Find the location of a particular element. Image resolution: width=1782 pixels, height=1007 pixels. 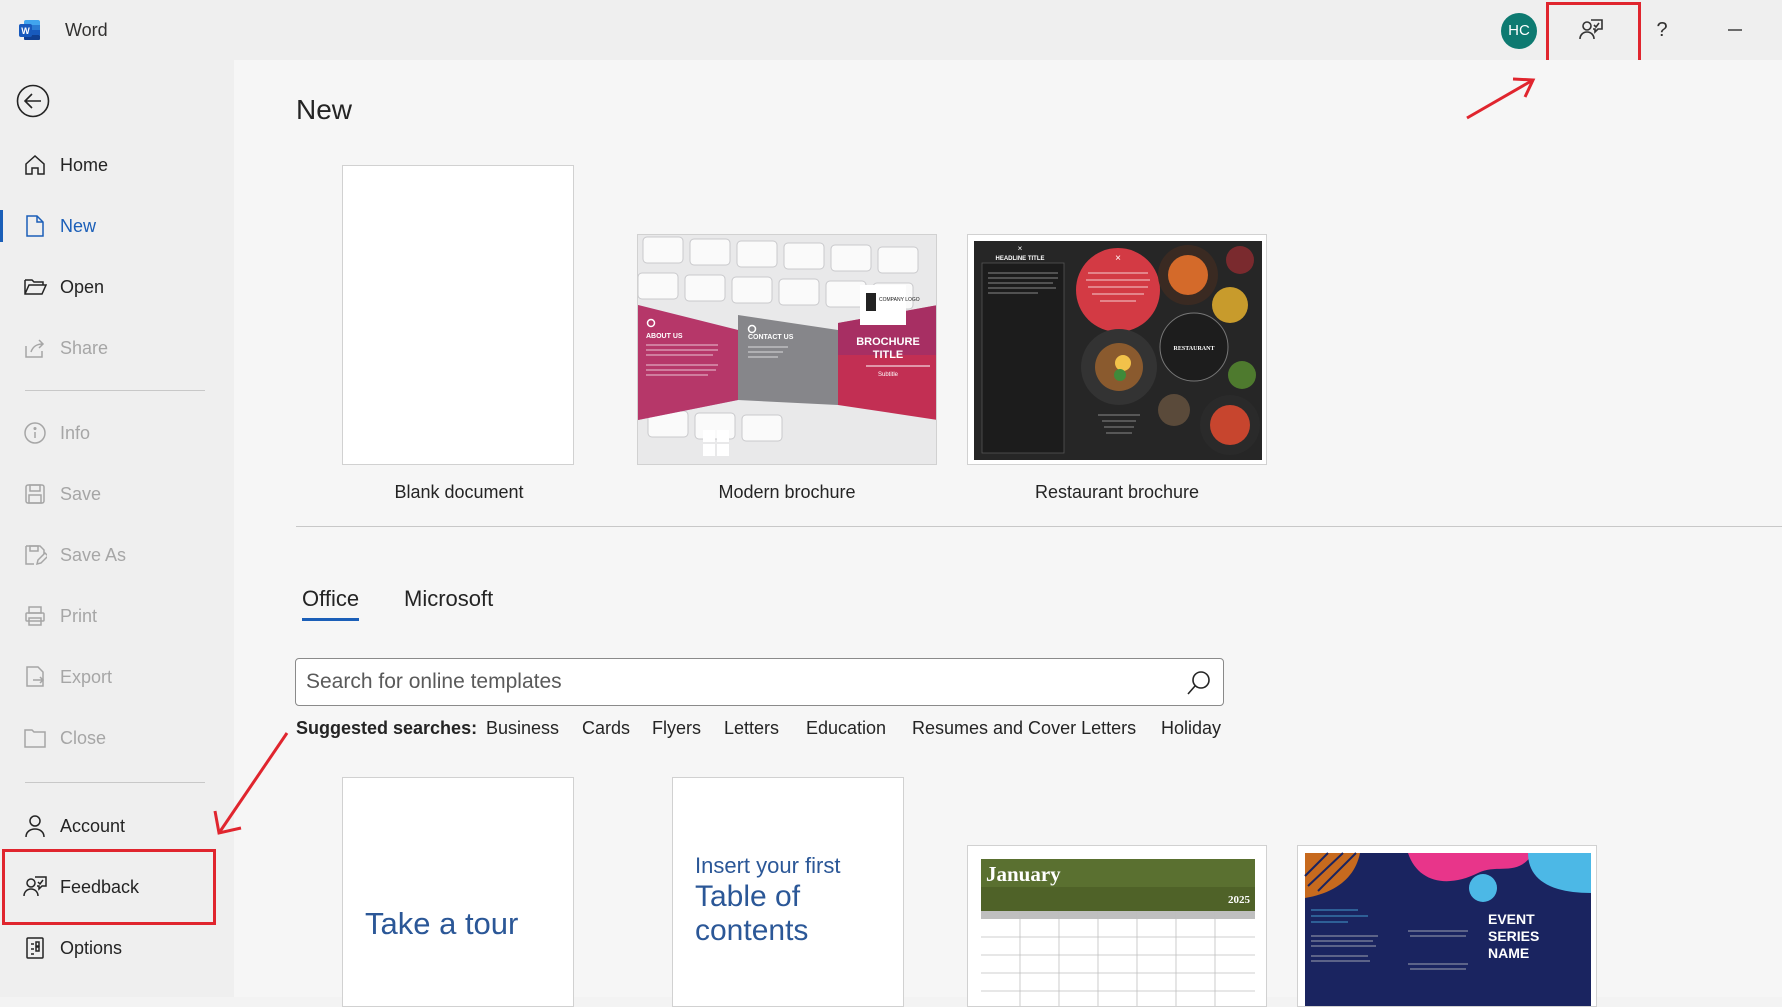

sidebar-item-print: Print is located at coordinates (117, 616).